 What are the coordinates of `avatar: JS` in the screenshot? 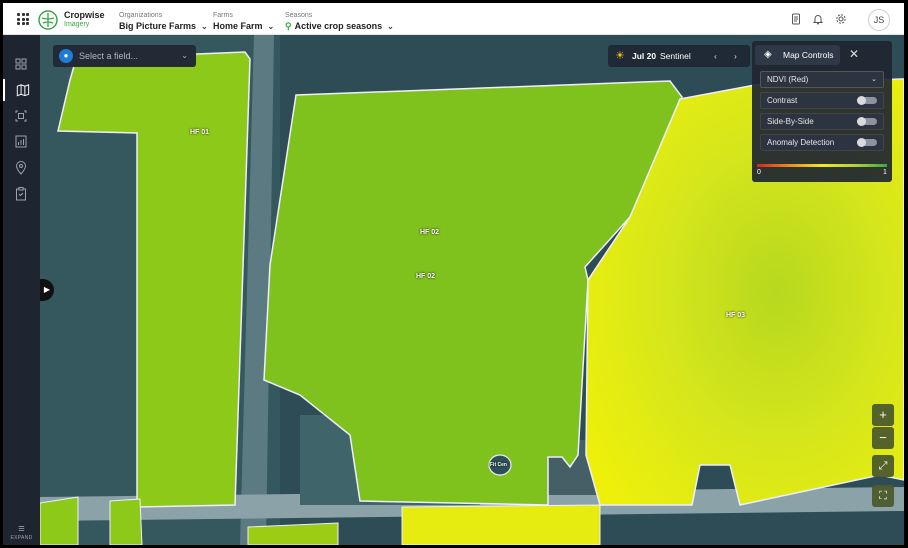 It's located at (879, 20).